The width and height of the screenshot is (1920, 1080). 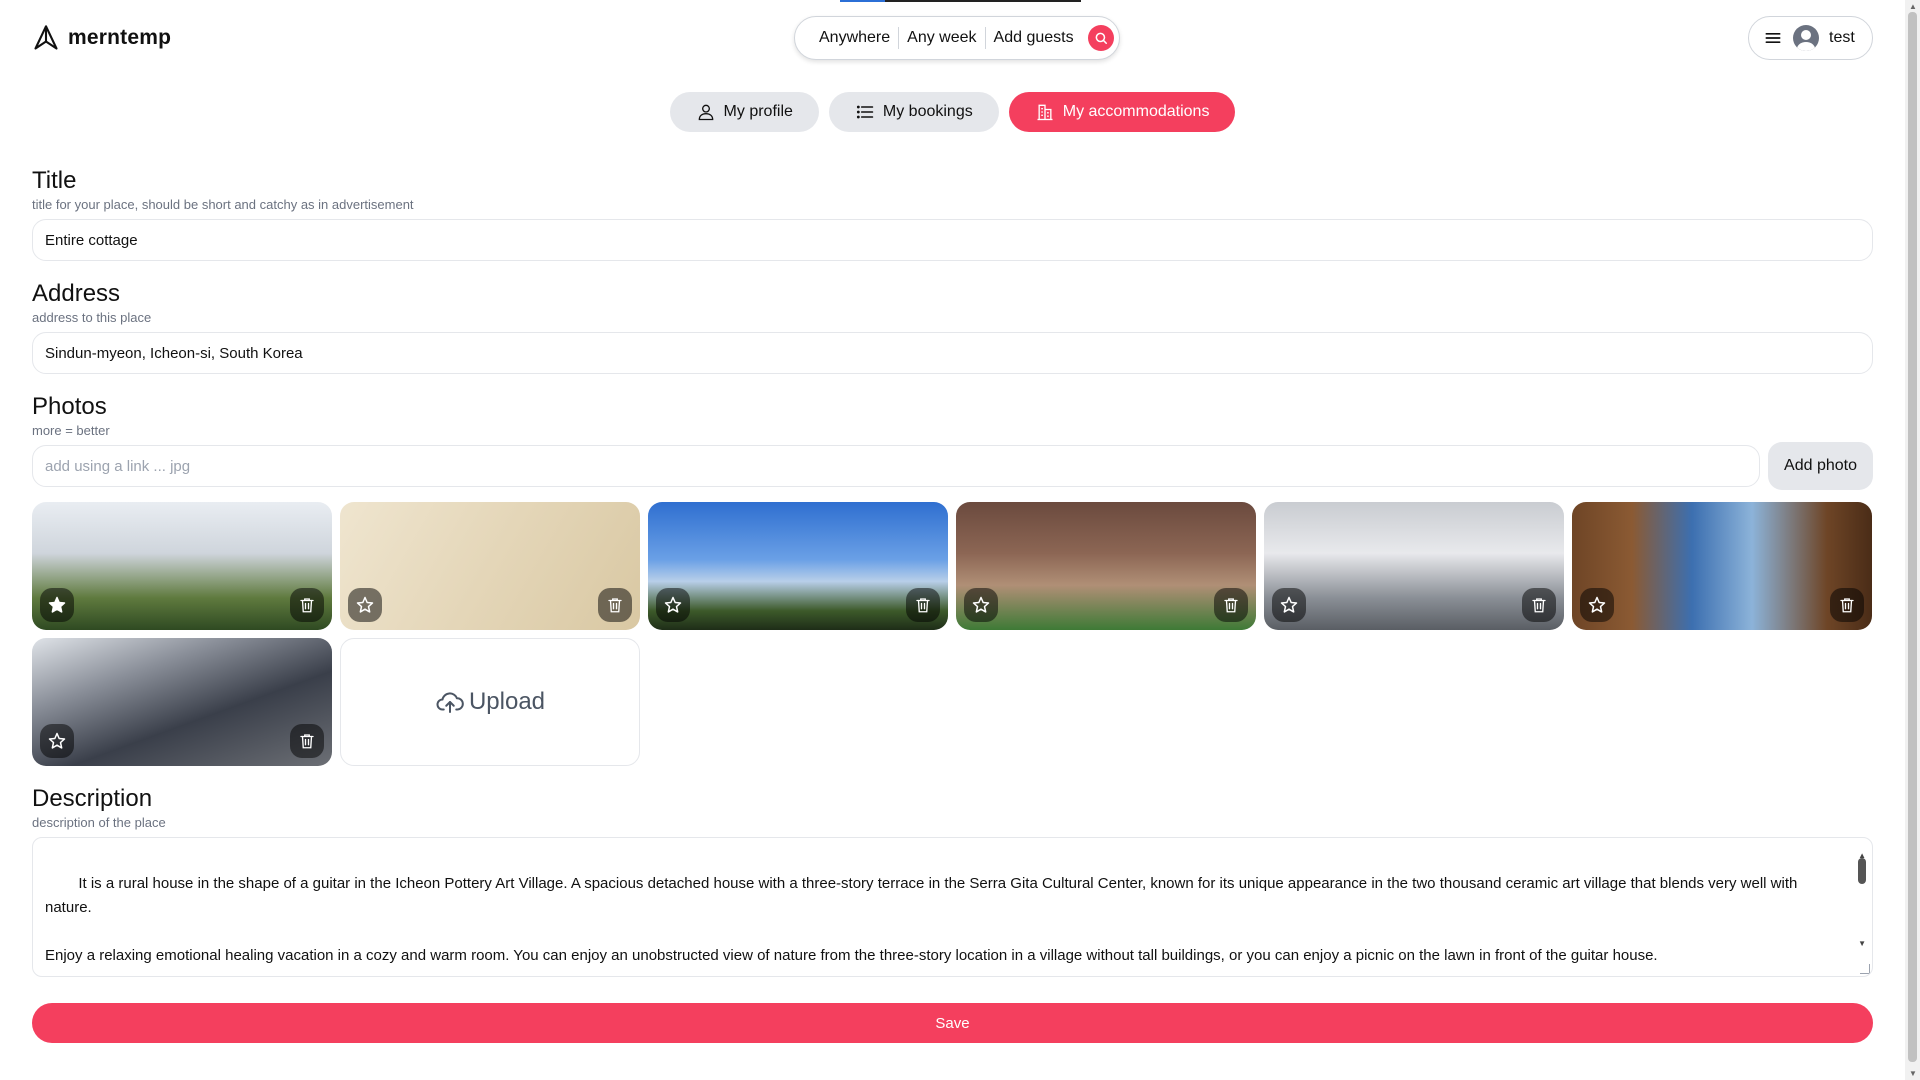 I want to click on search-icon, so click(x=1101, y=38).